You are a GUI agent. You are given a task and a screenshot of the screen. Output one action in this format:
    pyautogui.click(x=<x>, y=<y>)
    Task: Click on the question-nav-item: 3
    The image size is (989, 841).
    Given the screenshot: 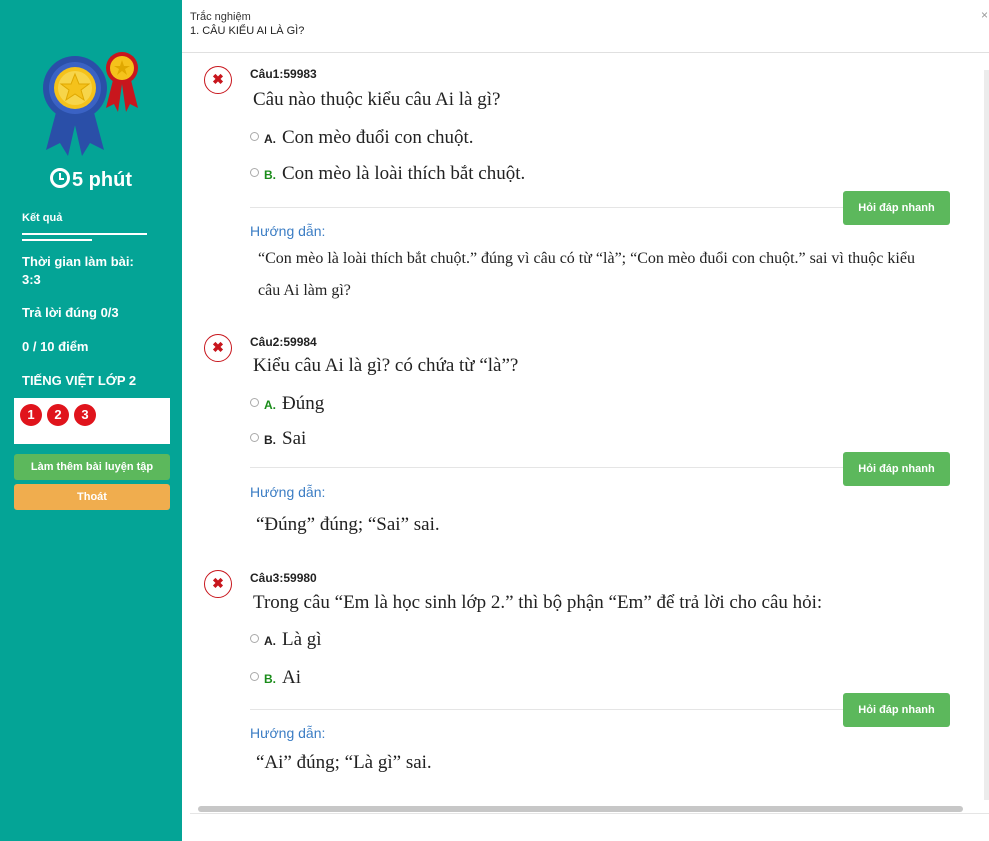 What is the action you would take?
    pyautogui.click(x=85, y=415)
    